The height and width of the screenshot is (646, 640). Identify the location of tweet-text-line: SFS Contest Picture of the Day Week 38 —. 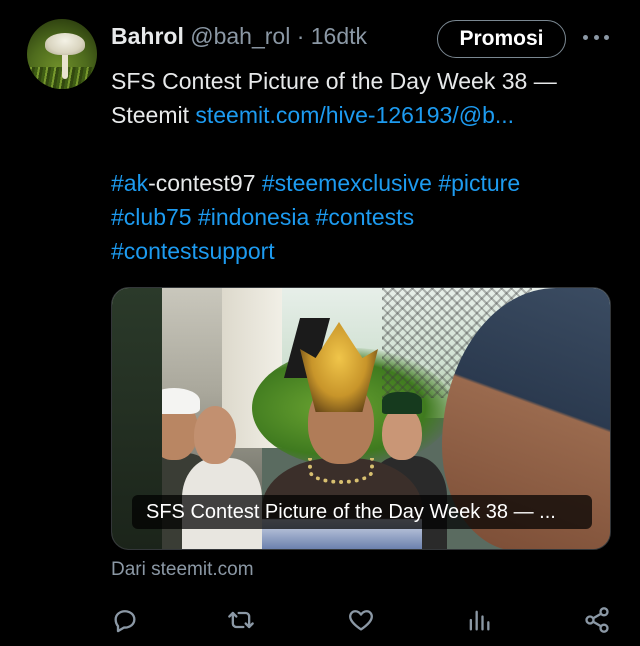
(334, 81).